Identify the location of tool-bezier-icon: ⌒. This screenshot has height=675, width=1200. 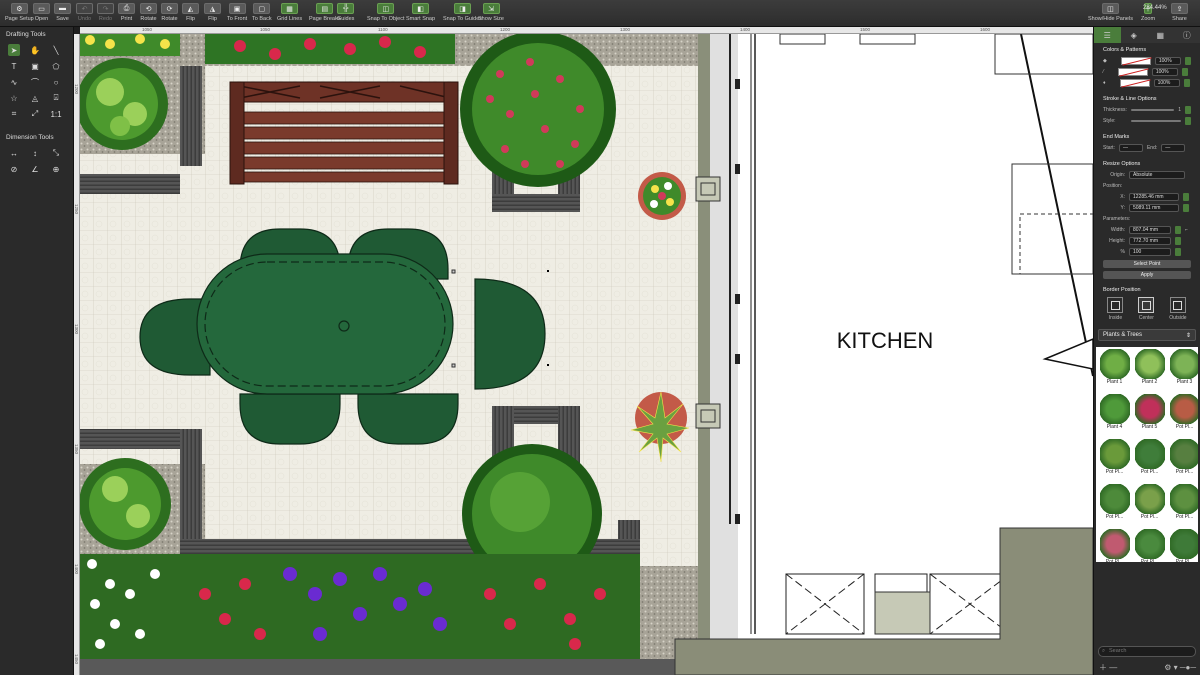
(35, 82).